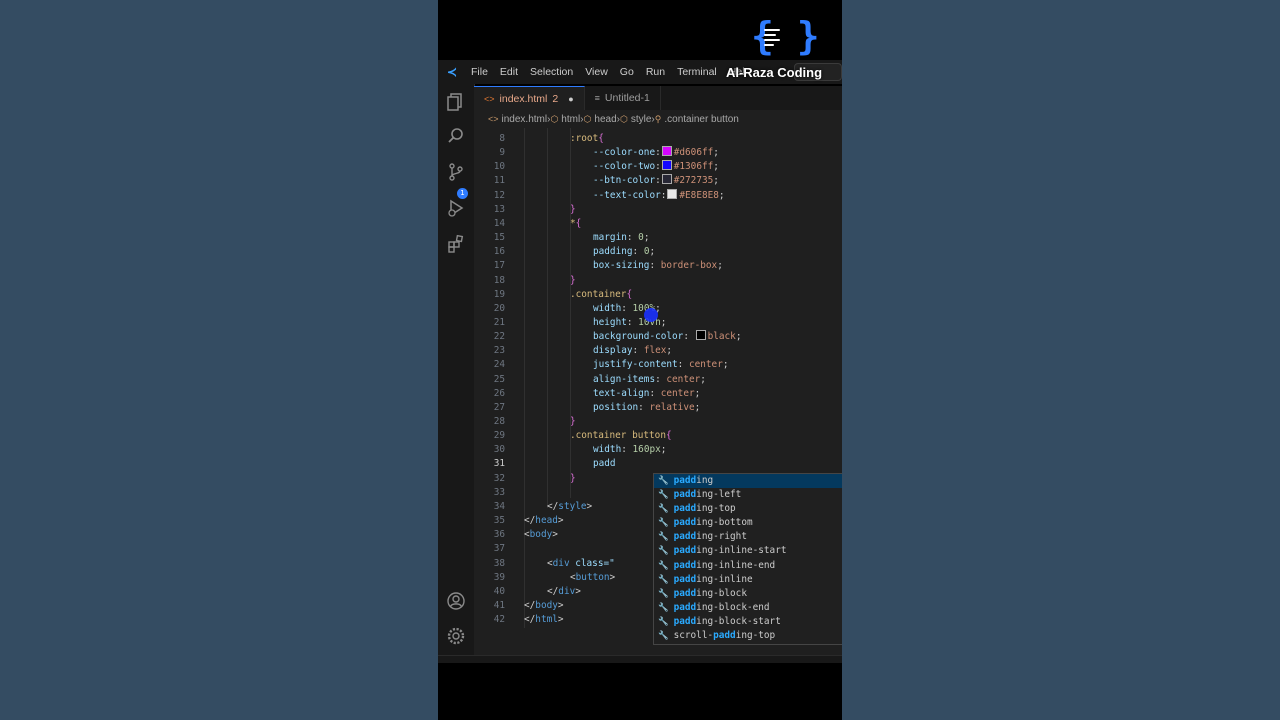 This screenshot has width=1280, height=720. Describe the element at coordinates (748, 537) in the screenshot. I see `suggestion-item: 🔧 padding-right` at that location.